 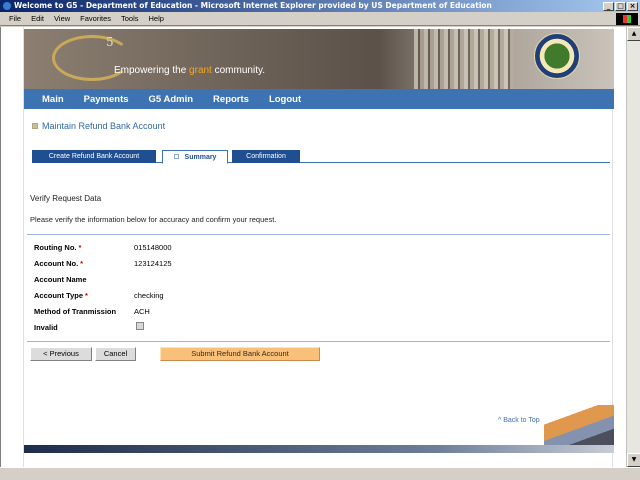 What do you see at coordinates (519, 420) in the screenshot?
I see `back-to-top-link: ^ Back to Top` at bounding box center [519, 420].